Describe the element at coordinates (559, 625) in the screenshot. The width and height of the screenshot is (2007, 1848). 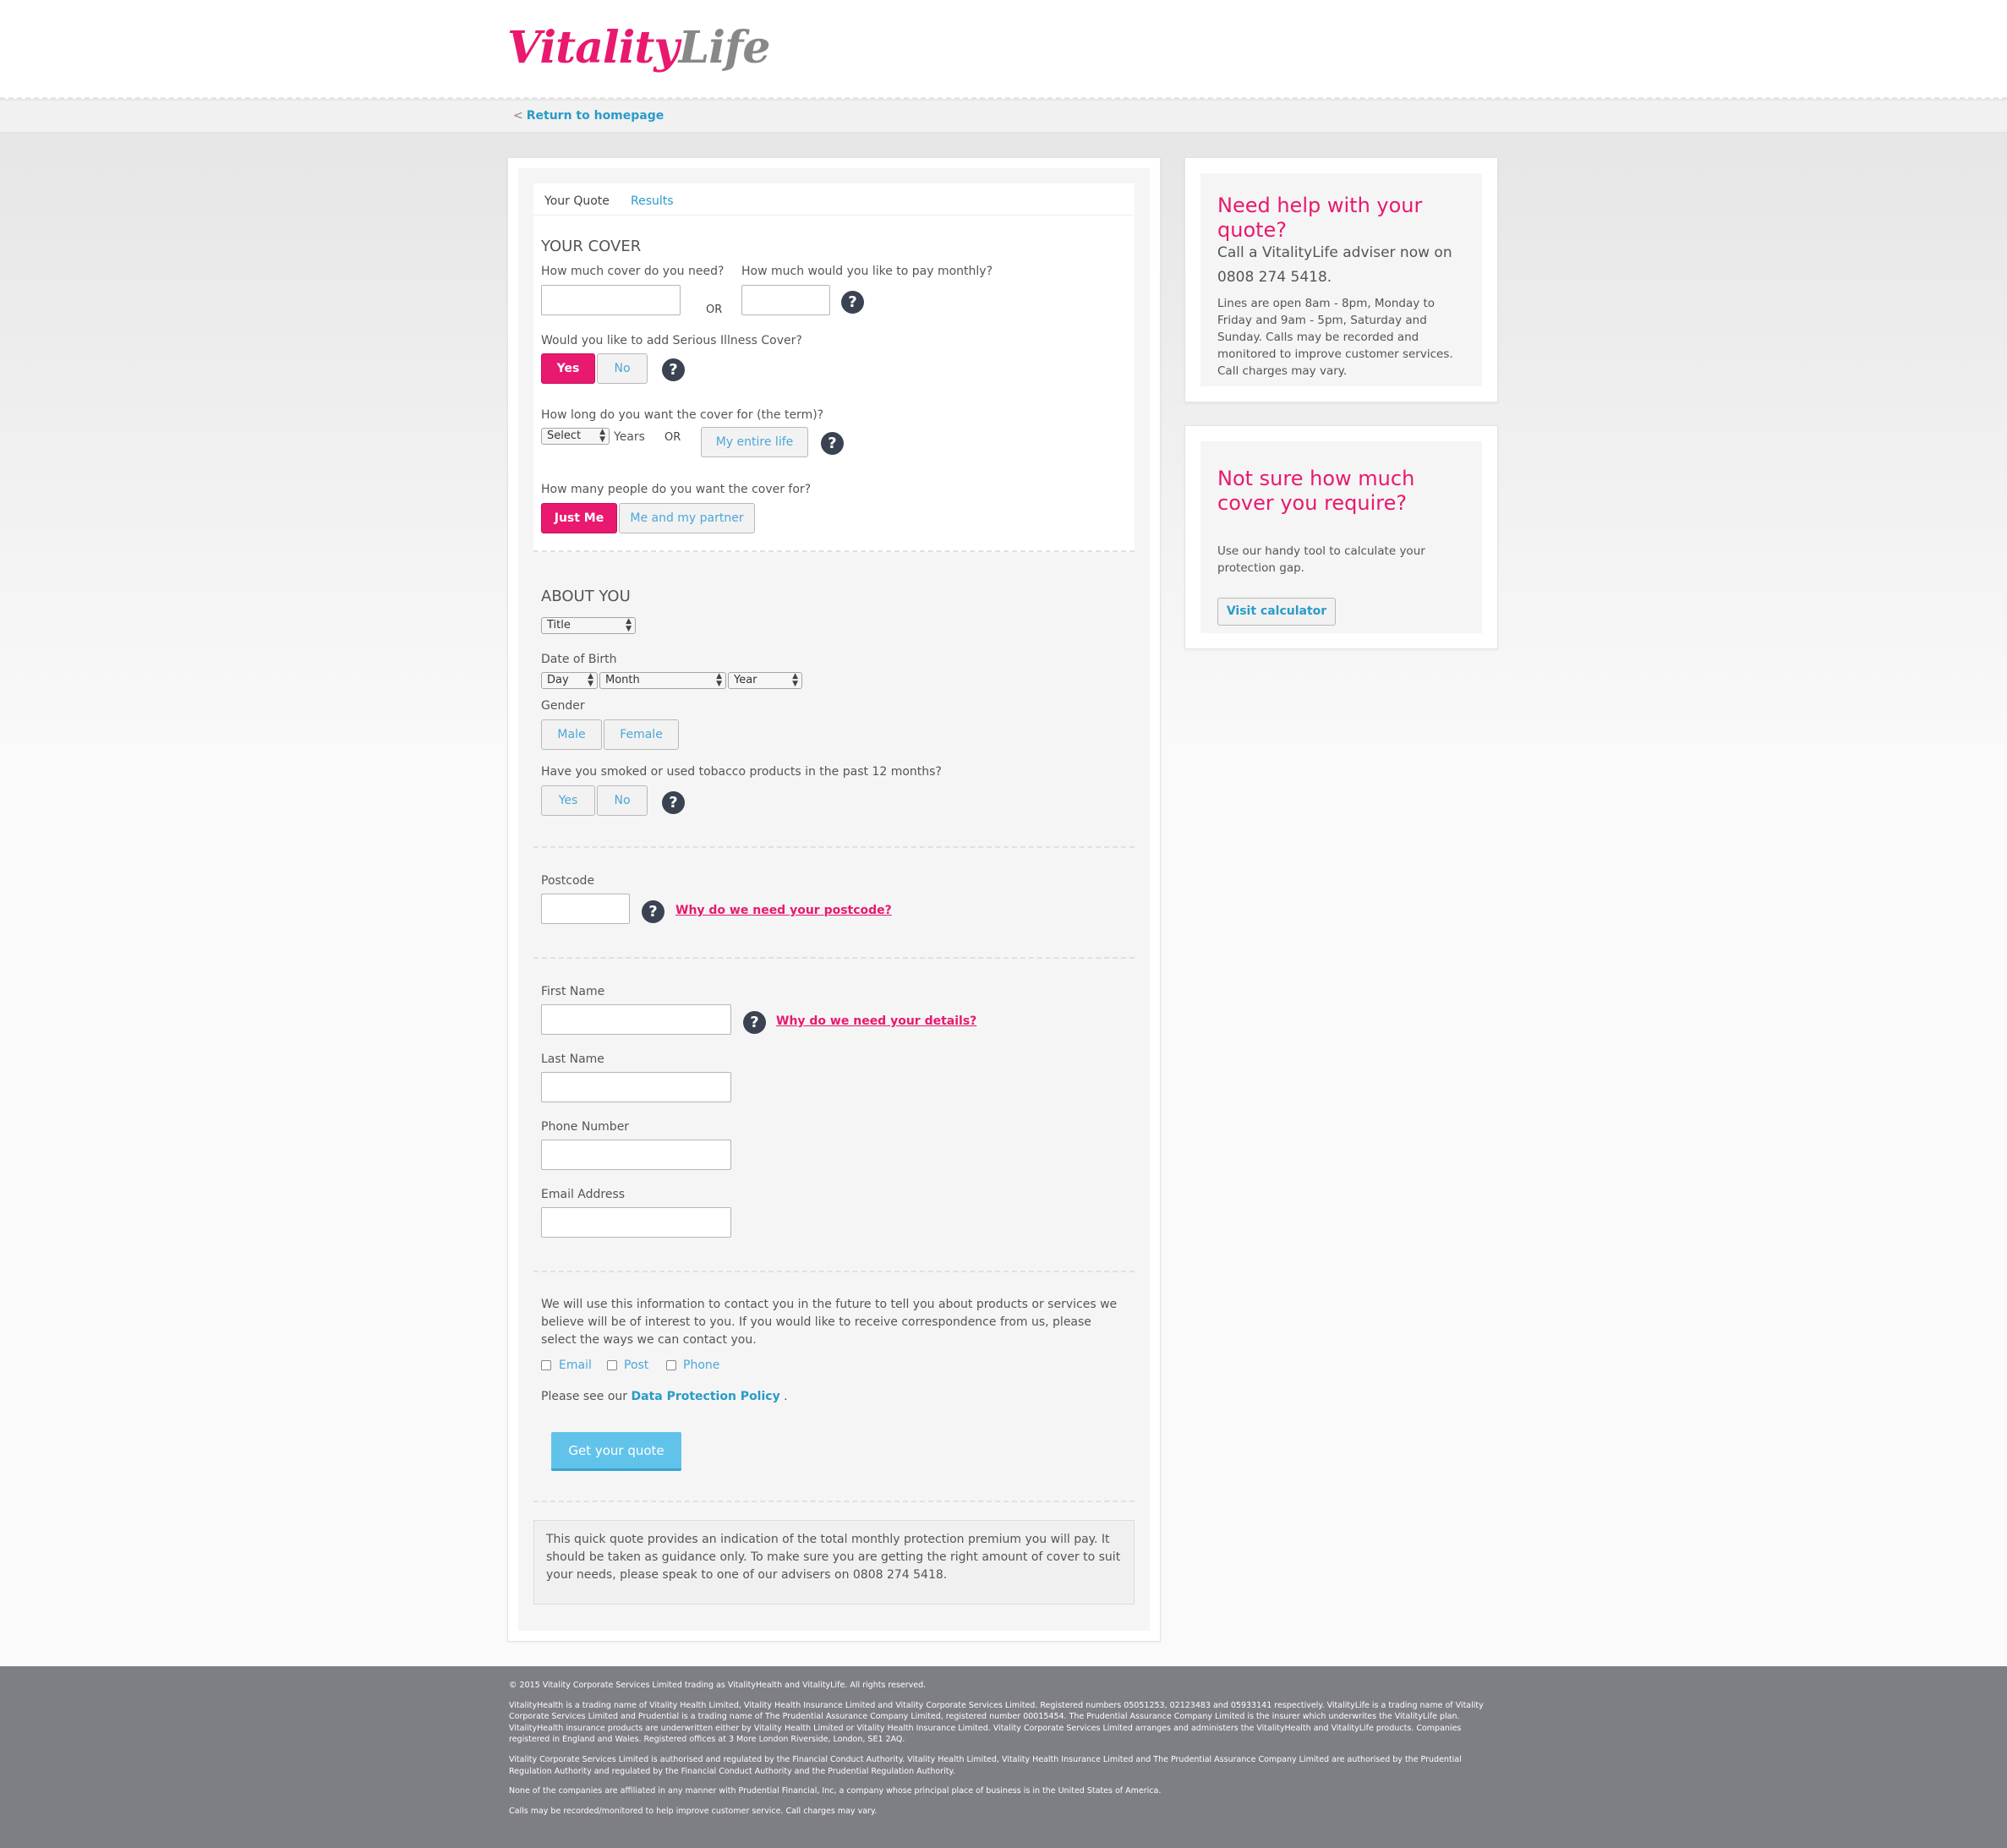
I see `title-select-value: Title` at that location.